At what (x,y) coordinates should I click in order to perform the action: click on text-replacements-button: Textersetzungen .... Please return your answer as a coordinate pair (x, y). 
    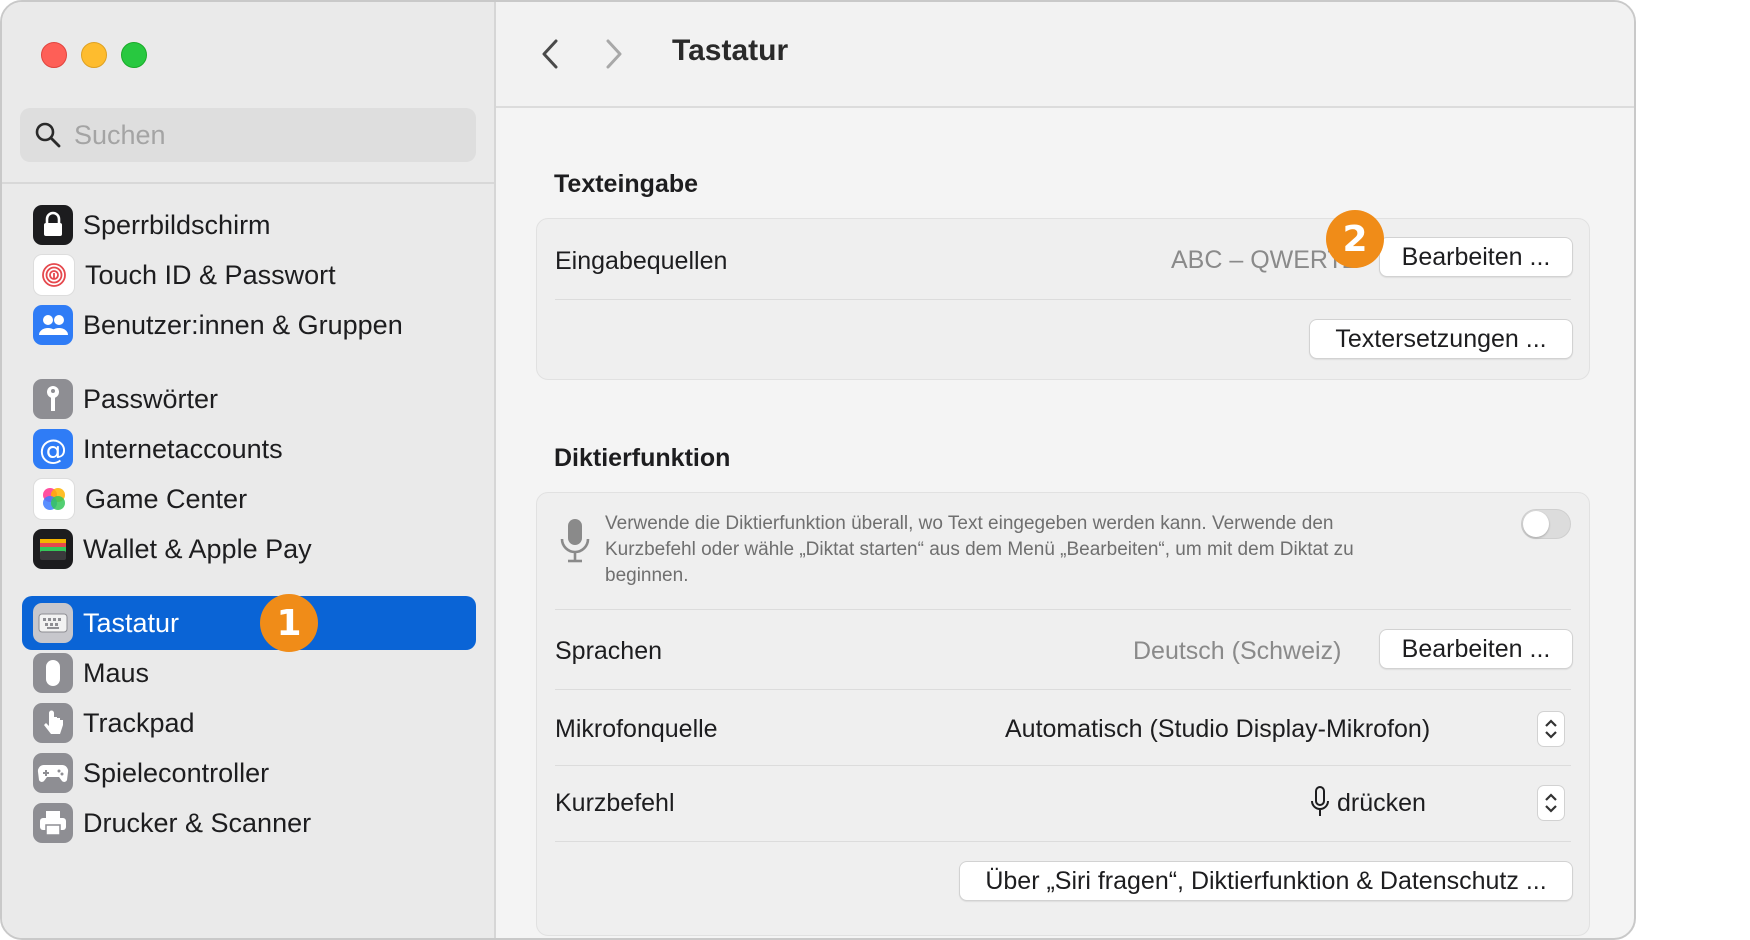
    Looking at the image, I should click on (1441, 339).